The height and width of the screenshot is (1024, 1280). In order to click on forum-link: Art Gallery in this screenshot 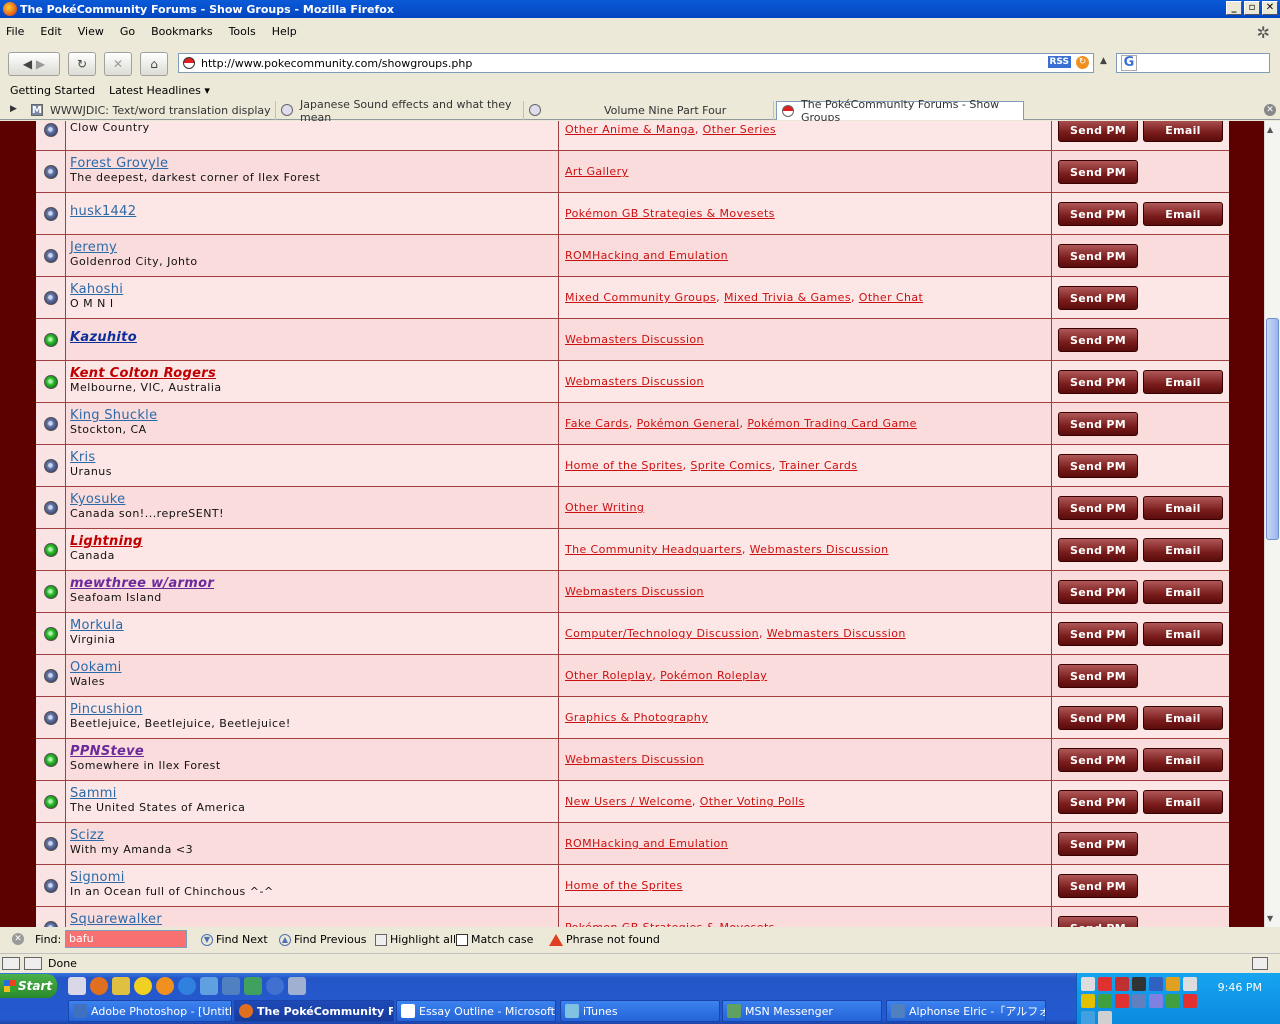, I will do `click(596, 171)`.